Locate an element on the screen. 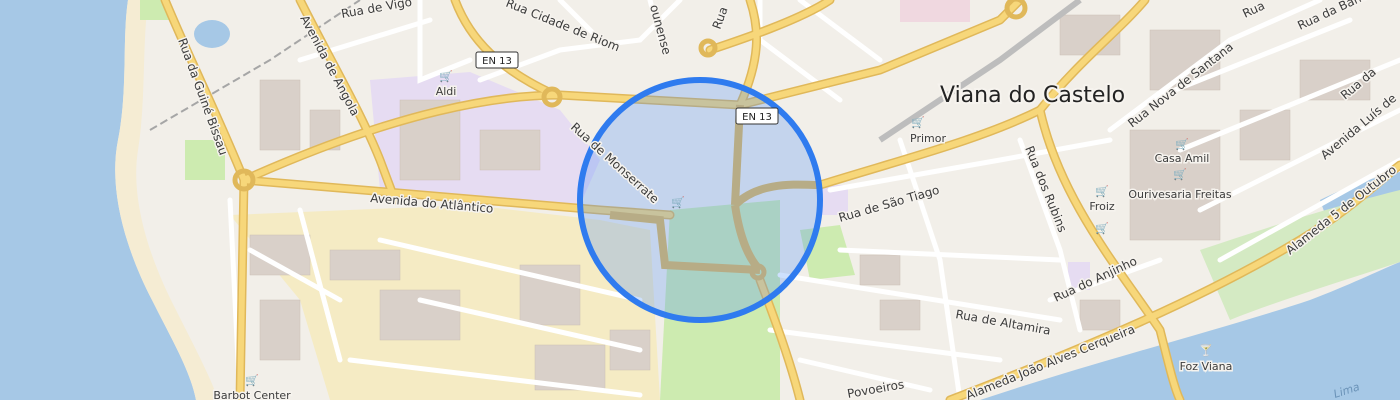  road-shield-en13-a: EN 13 is located at coordinates (497, 60).